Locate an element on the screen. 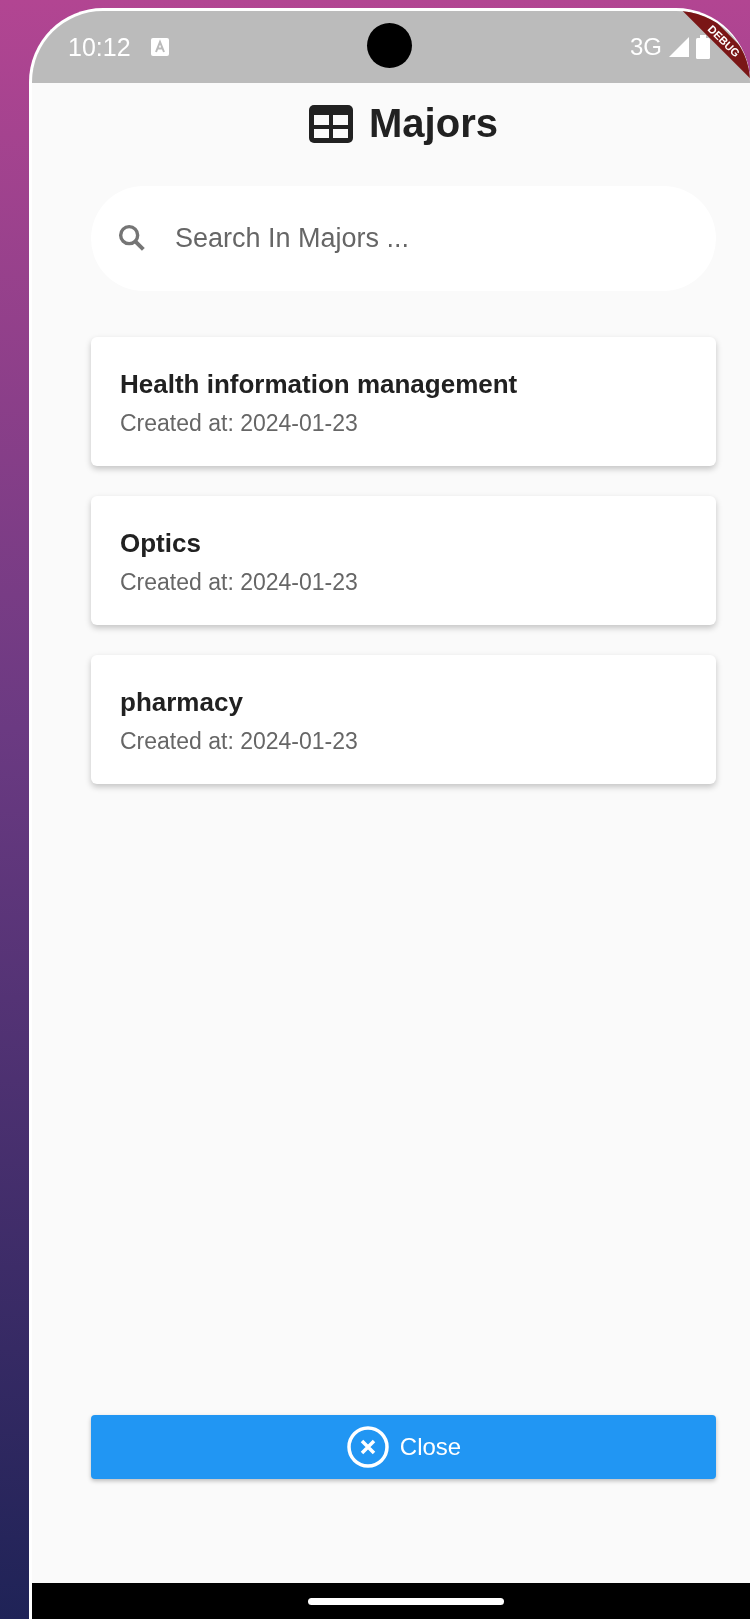 The height and width of the screenshot is (1619, 750). signal-icon is located at coordinates (679, 47).